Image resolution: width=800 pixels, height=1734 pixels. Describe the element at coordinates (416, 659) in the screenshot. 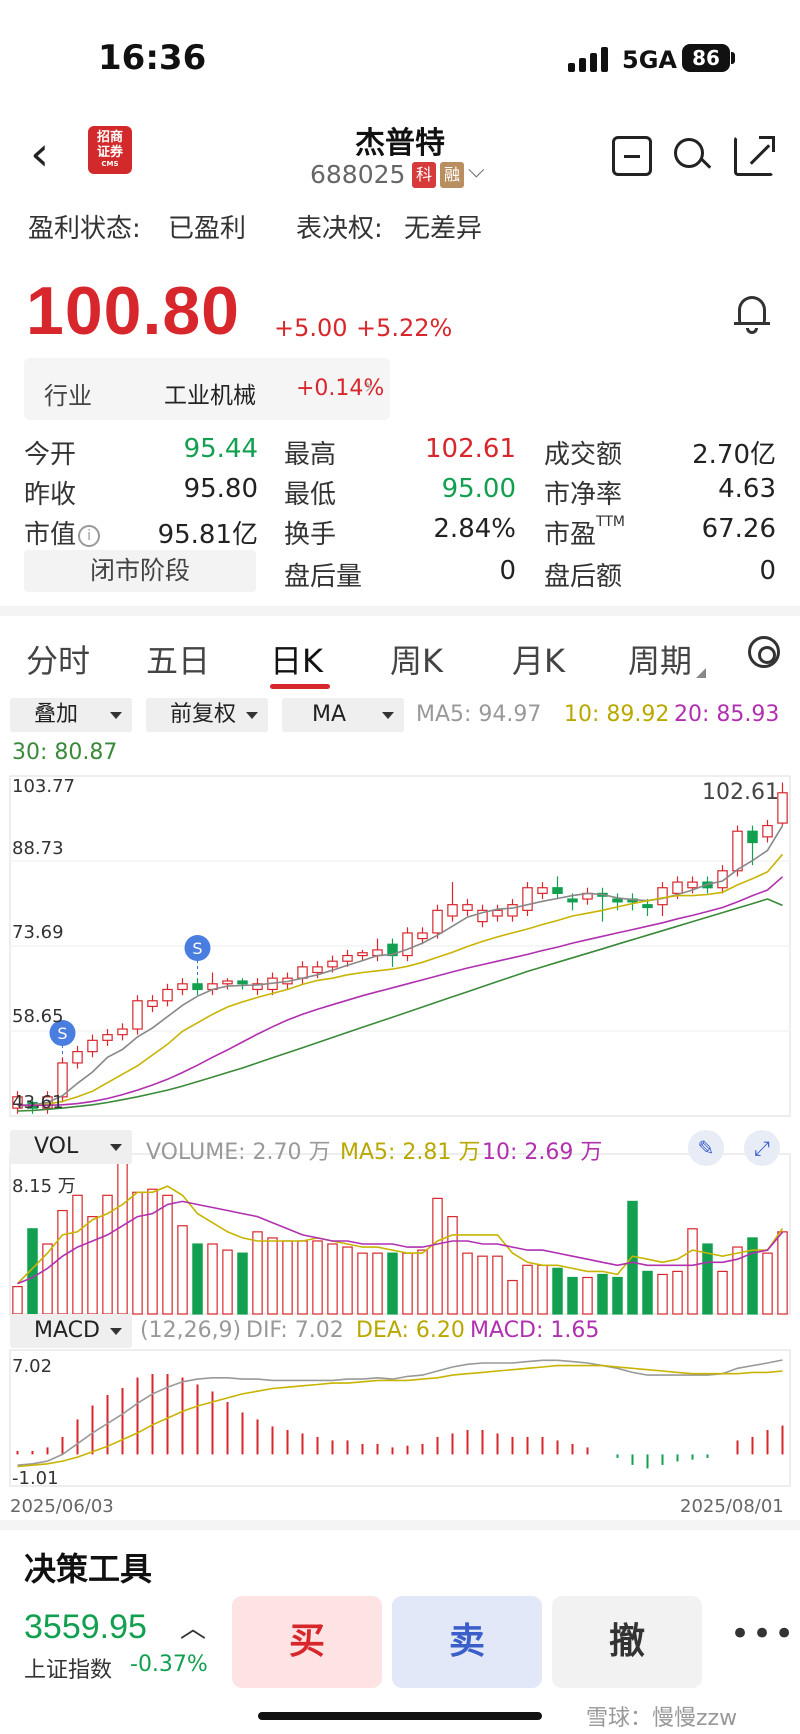

I see `tab-weekly-k: 周K` at that location.